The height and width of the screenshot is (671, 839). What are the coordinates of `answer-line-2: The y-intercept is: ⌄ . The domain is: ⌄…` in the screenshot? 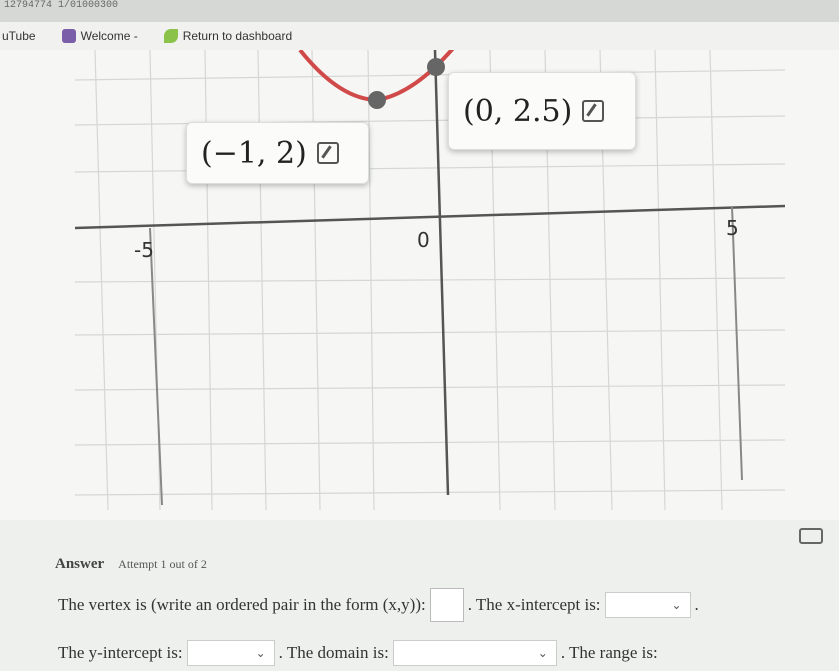 It's located at (358, 653).